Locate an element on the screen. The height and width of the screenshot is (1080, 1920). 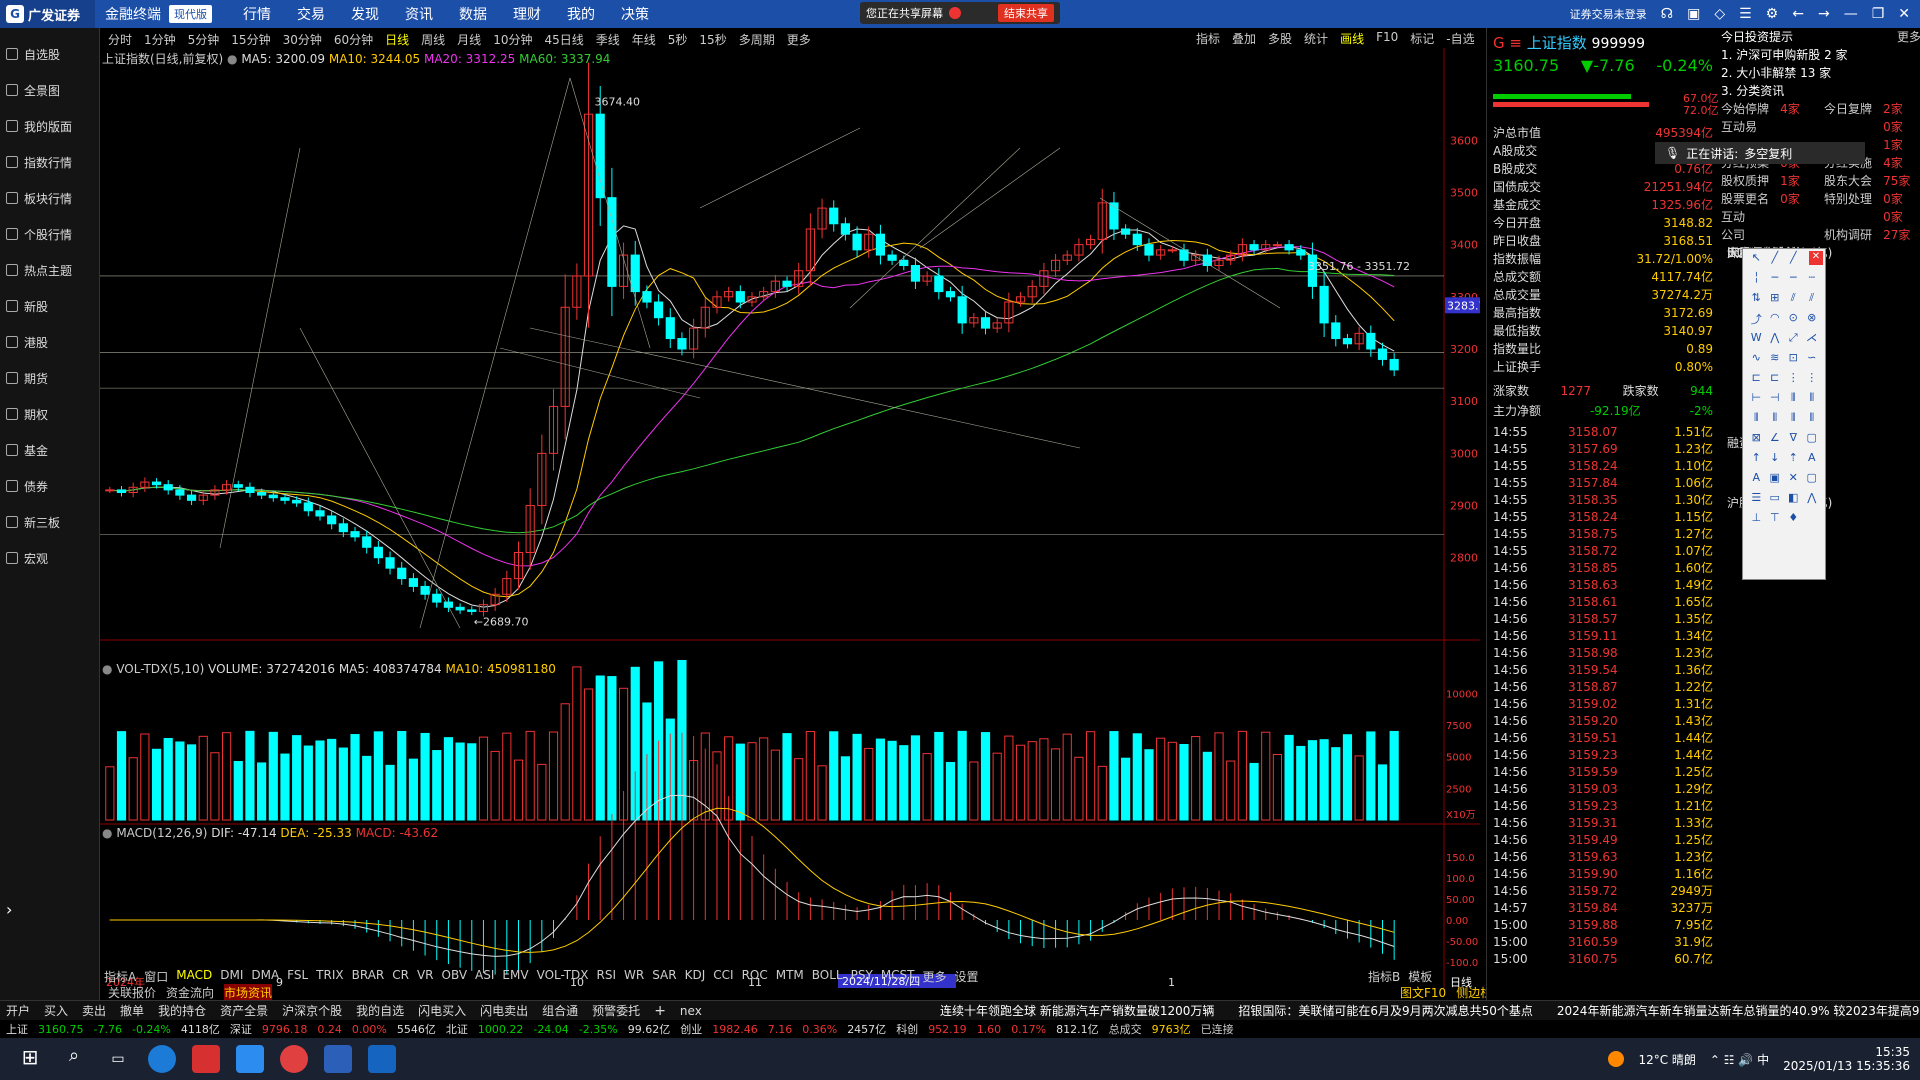
add-icon: + is located at coordinates (660, 1011).